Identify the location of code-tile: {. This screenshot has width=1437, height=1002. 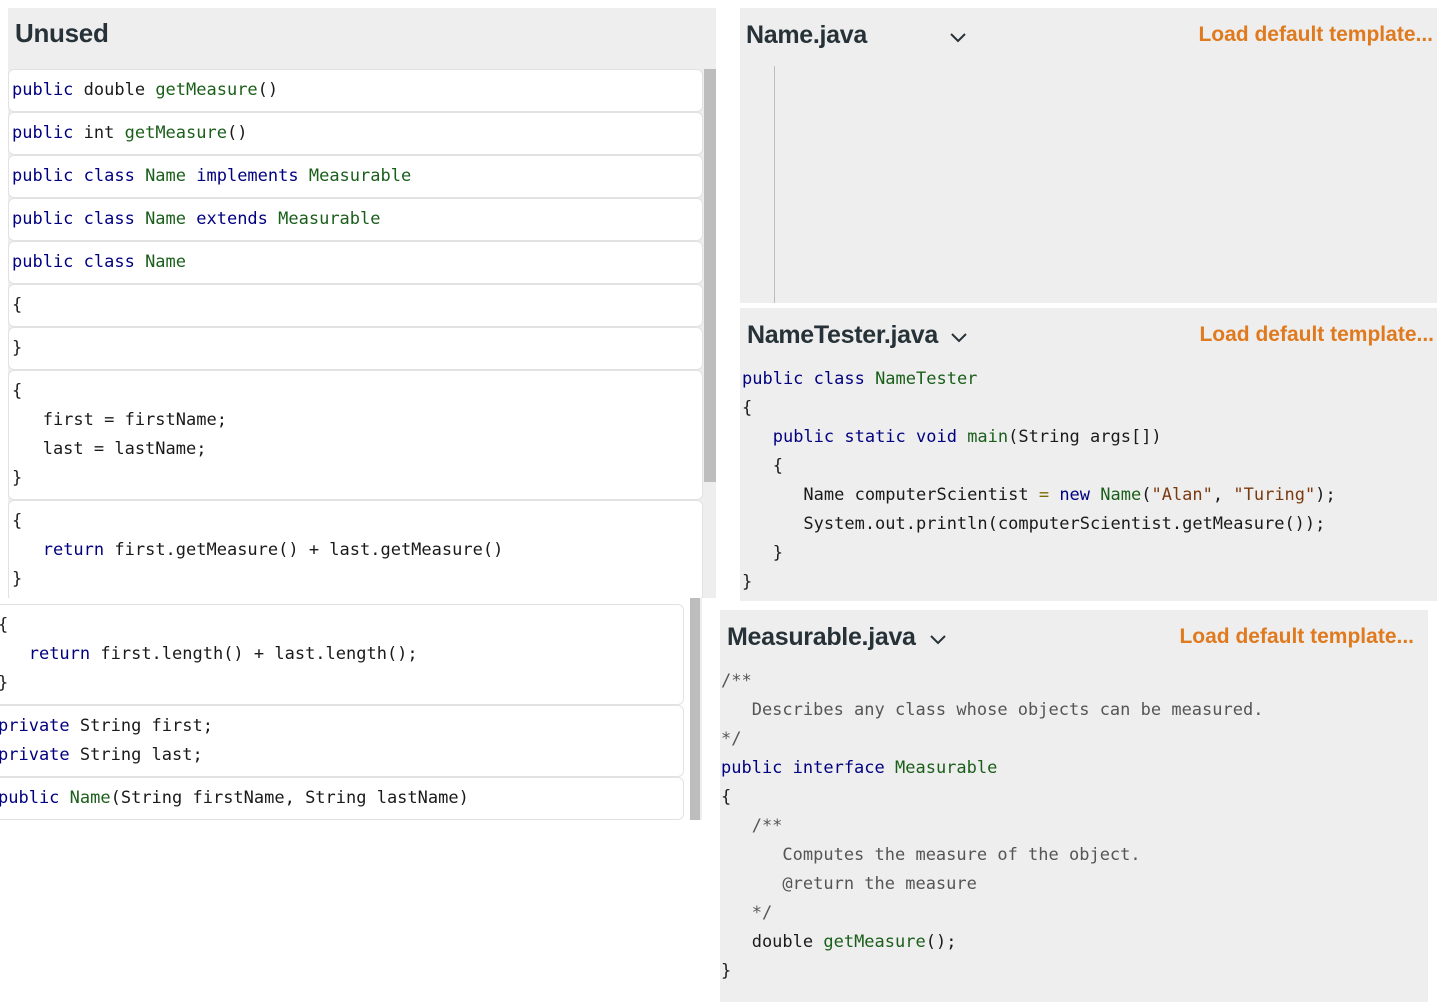
(355, 305).